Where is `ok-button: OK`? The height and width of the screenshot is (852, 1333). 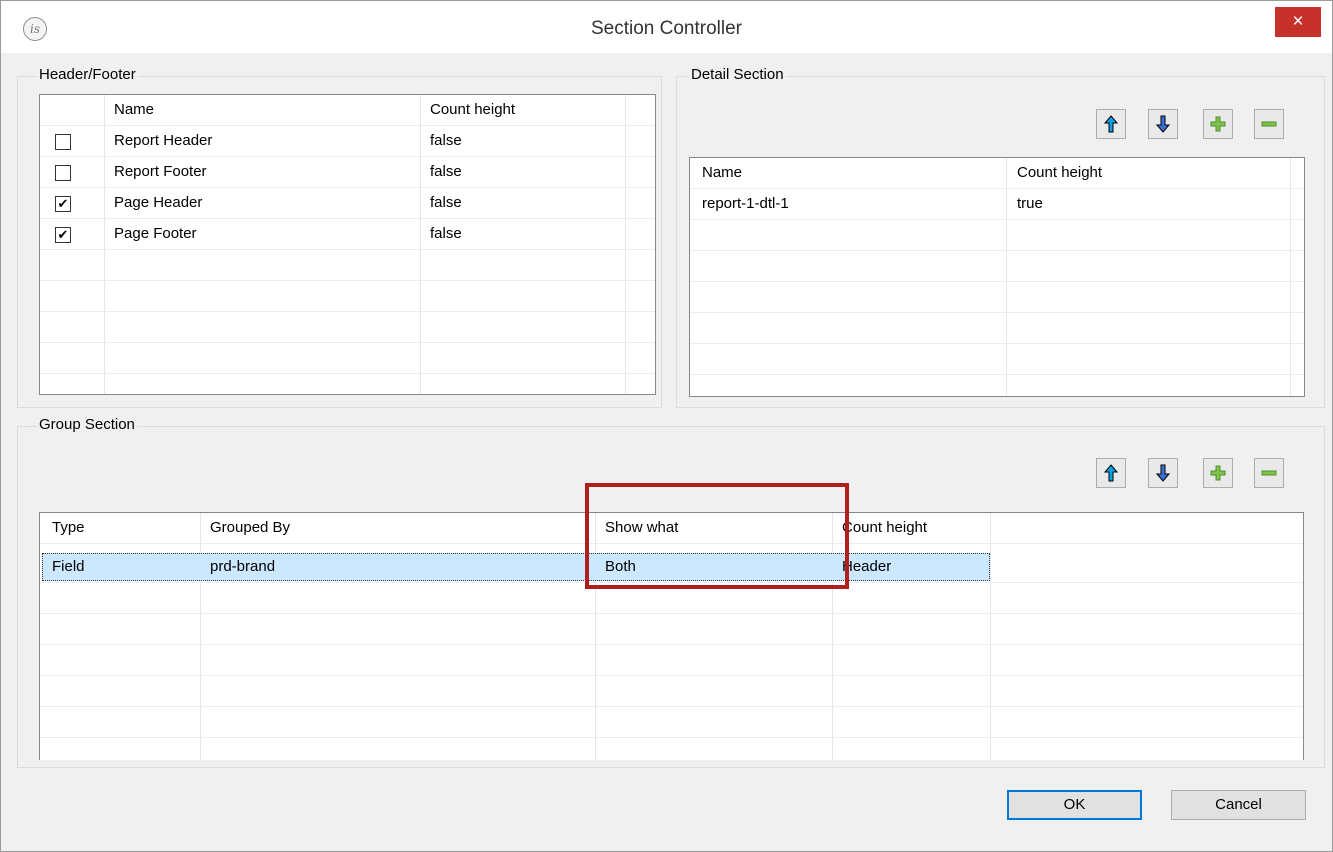
ok-button: OK is located at coordinates (1074, 805).